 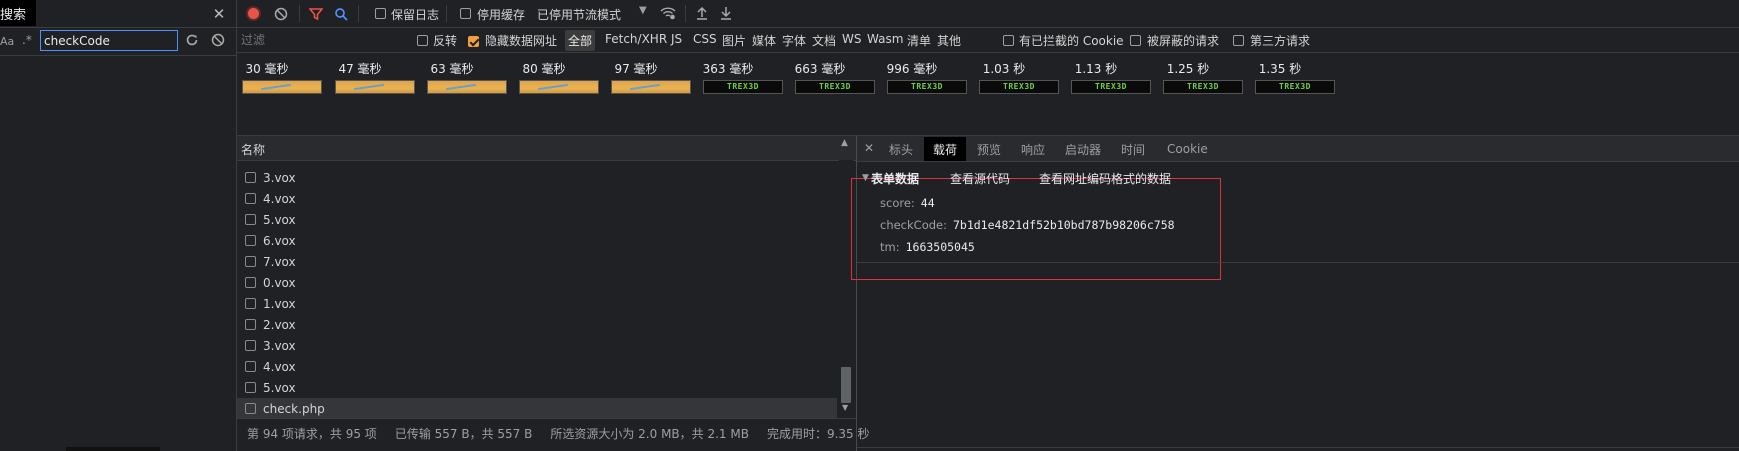 I want to click on frame-time: 30 毫秒, so click(x=267, y=69).